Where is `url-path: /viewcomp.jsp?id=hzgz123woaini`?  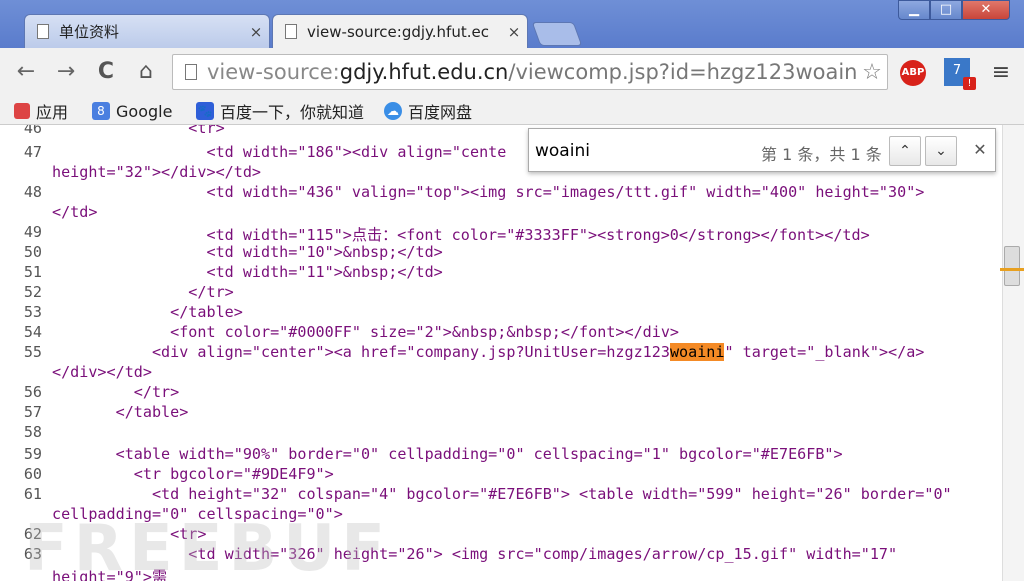 url-path: /viewcomp.jsp?id=hzgz123woaini is located at coordinates (682, 72).